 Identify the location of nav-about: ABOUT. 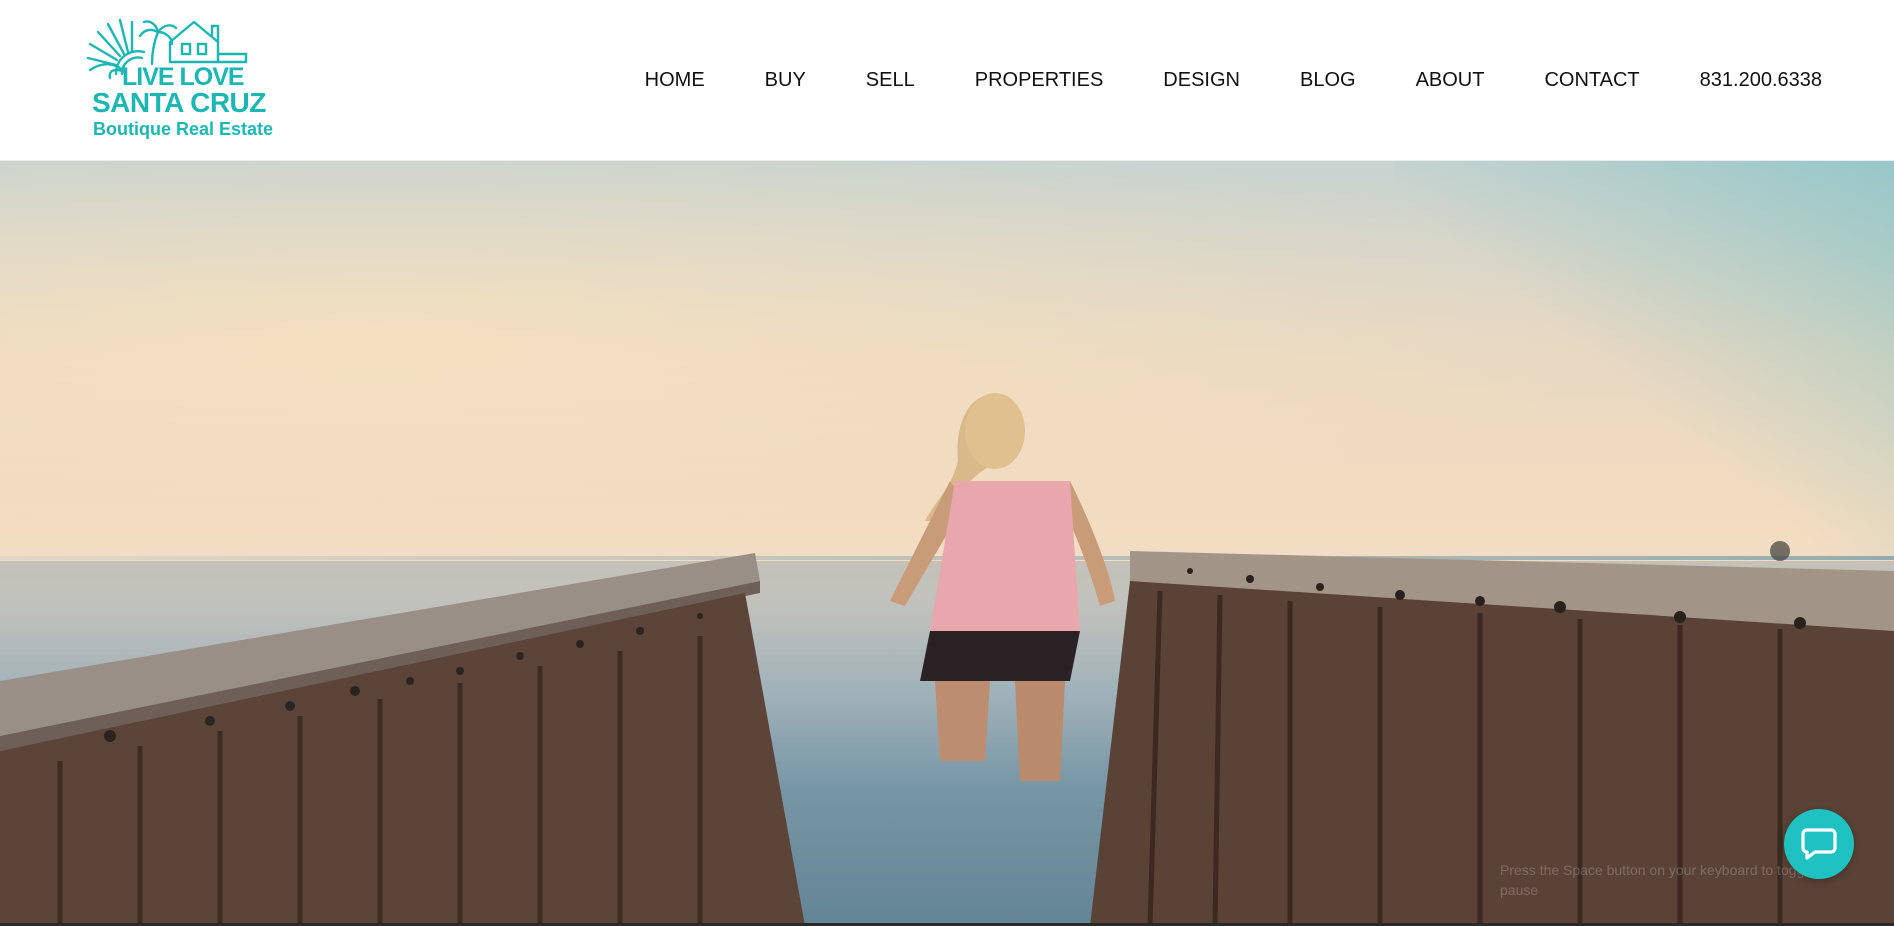
(1450, 80).